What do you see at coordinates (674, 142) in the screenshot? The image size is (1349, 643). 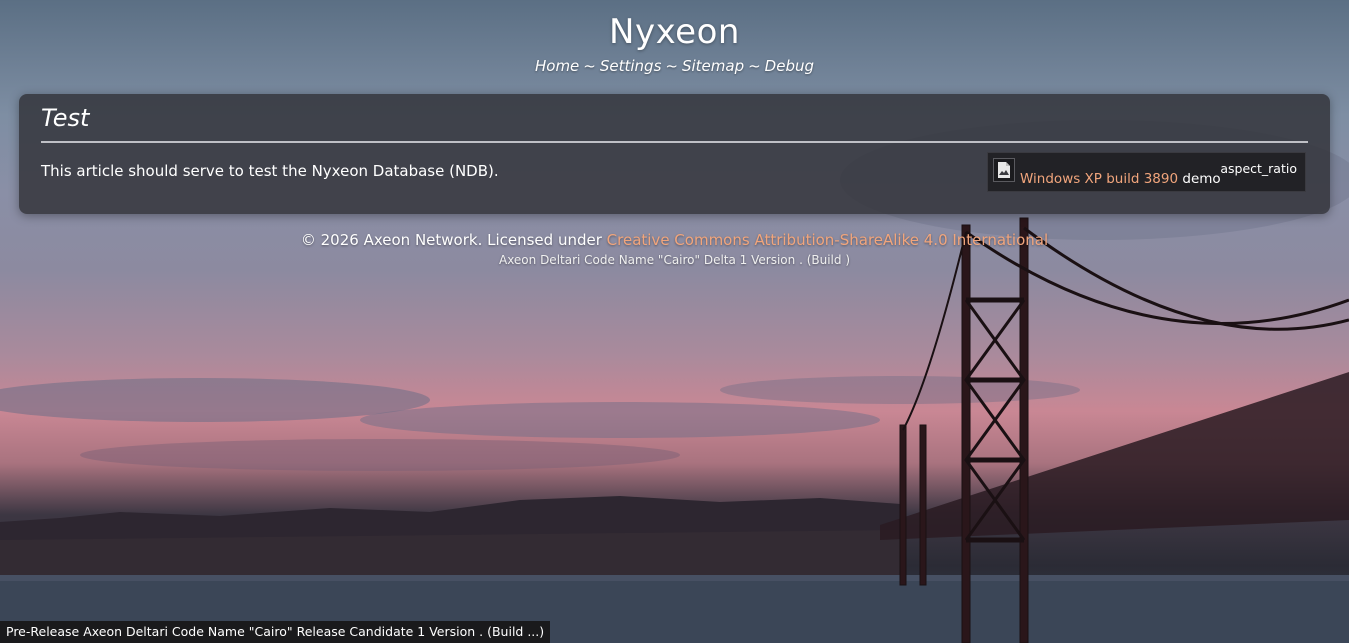 I see `title-divider` at bounding box center [674, 142].